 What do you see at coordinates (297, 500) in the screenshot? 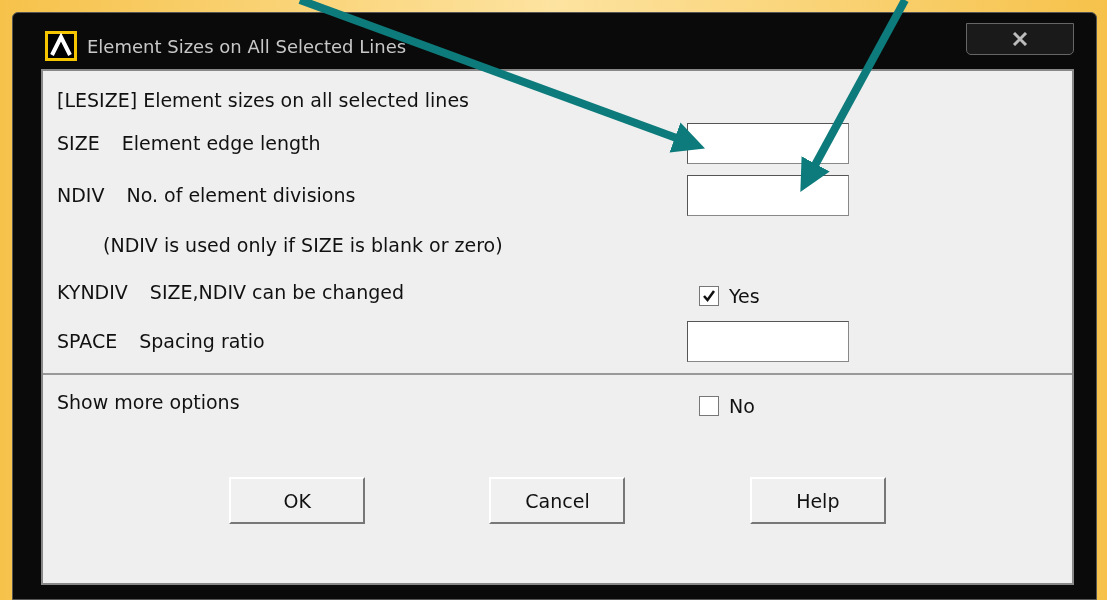
I see `dialog-button: OK` at bounding box center [297, 500].